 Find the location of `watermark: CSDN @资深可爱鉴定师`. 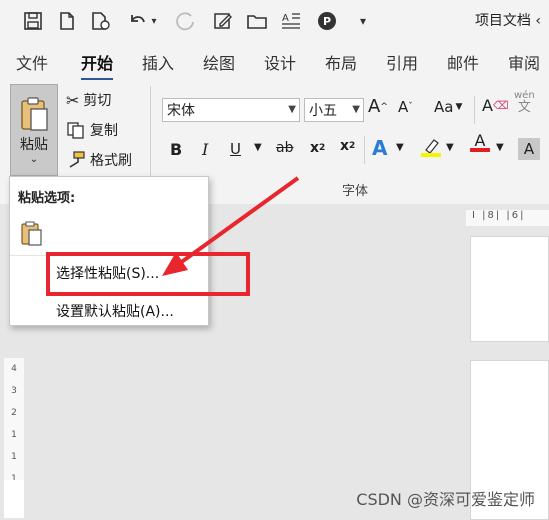

watermark: CSDN @资深可爱鉴定师 is located at coordinates (445, 499).